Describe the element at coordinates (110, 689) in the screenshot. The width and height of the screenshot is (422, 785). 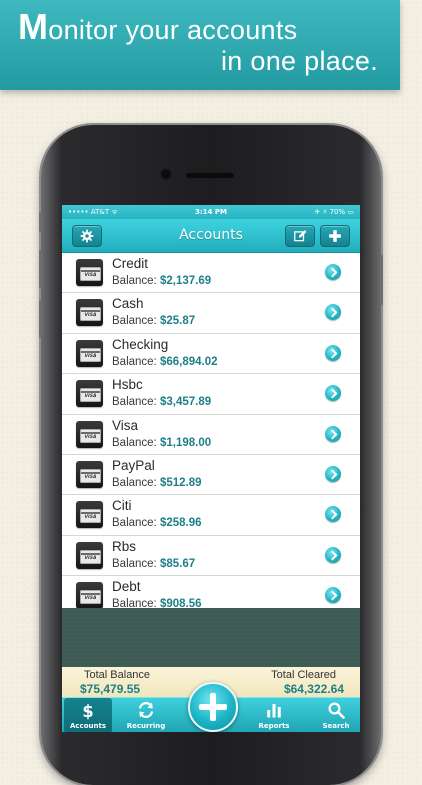
I see `total-balance-value: $75,479.55` at that location.